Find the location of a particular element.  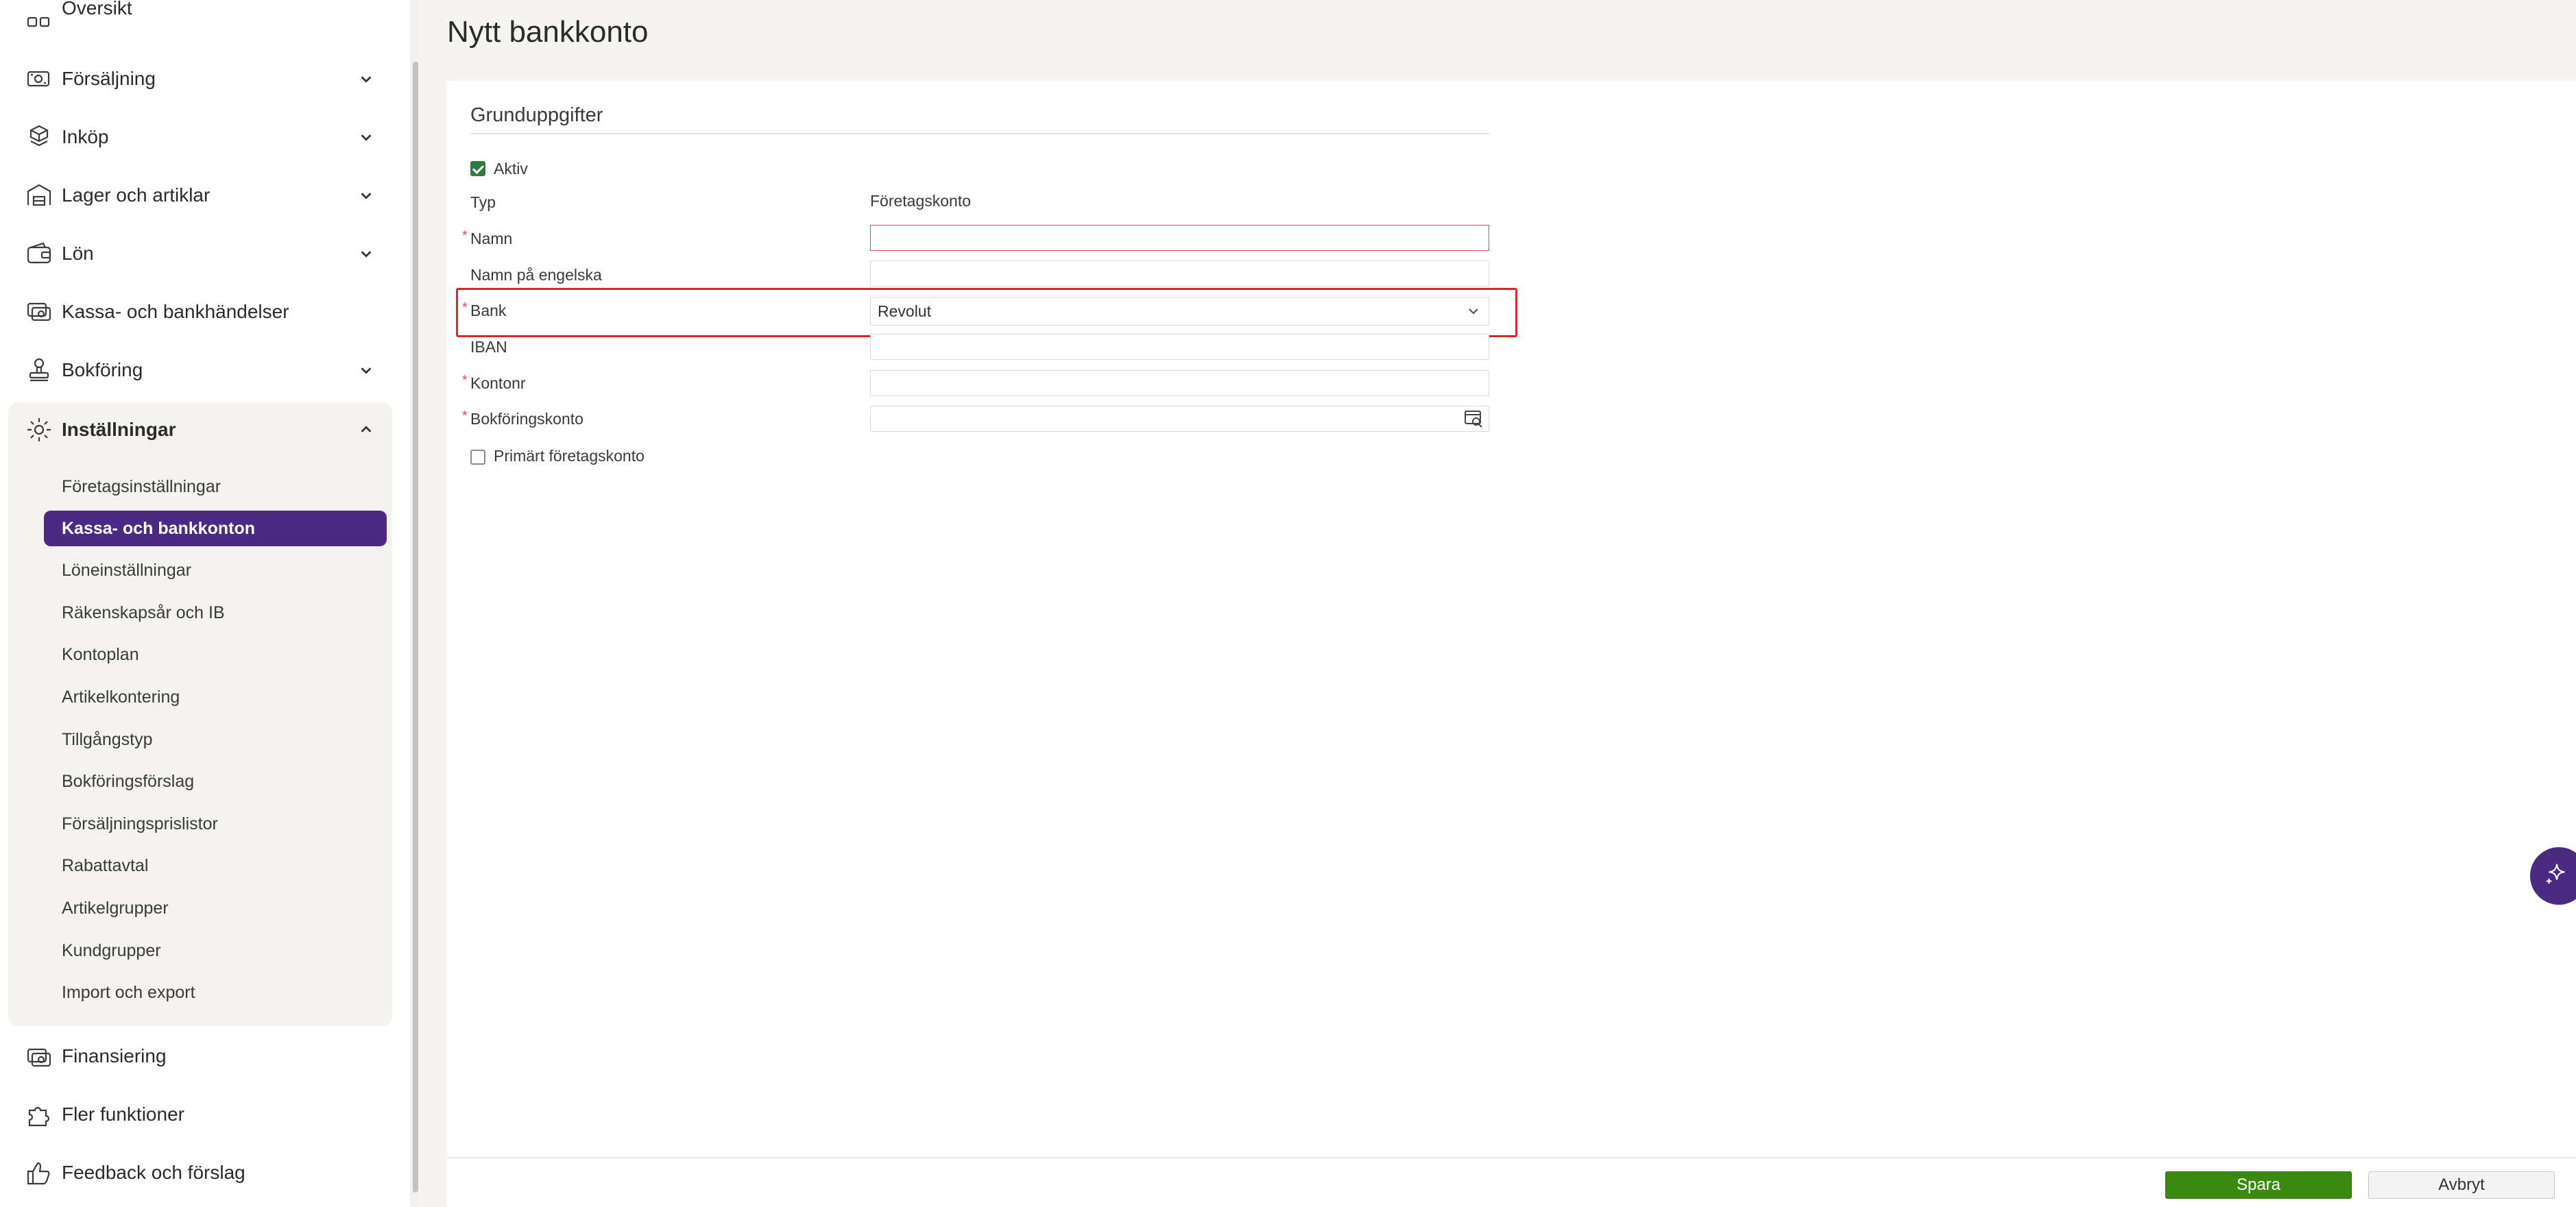

sidebar-item-fler-funktioner: Fler funktioner is located at coordinates (202, 1114).